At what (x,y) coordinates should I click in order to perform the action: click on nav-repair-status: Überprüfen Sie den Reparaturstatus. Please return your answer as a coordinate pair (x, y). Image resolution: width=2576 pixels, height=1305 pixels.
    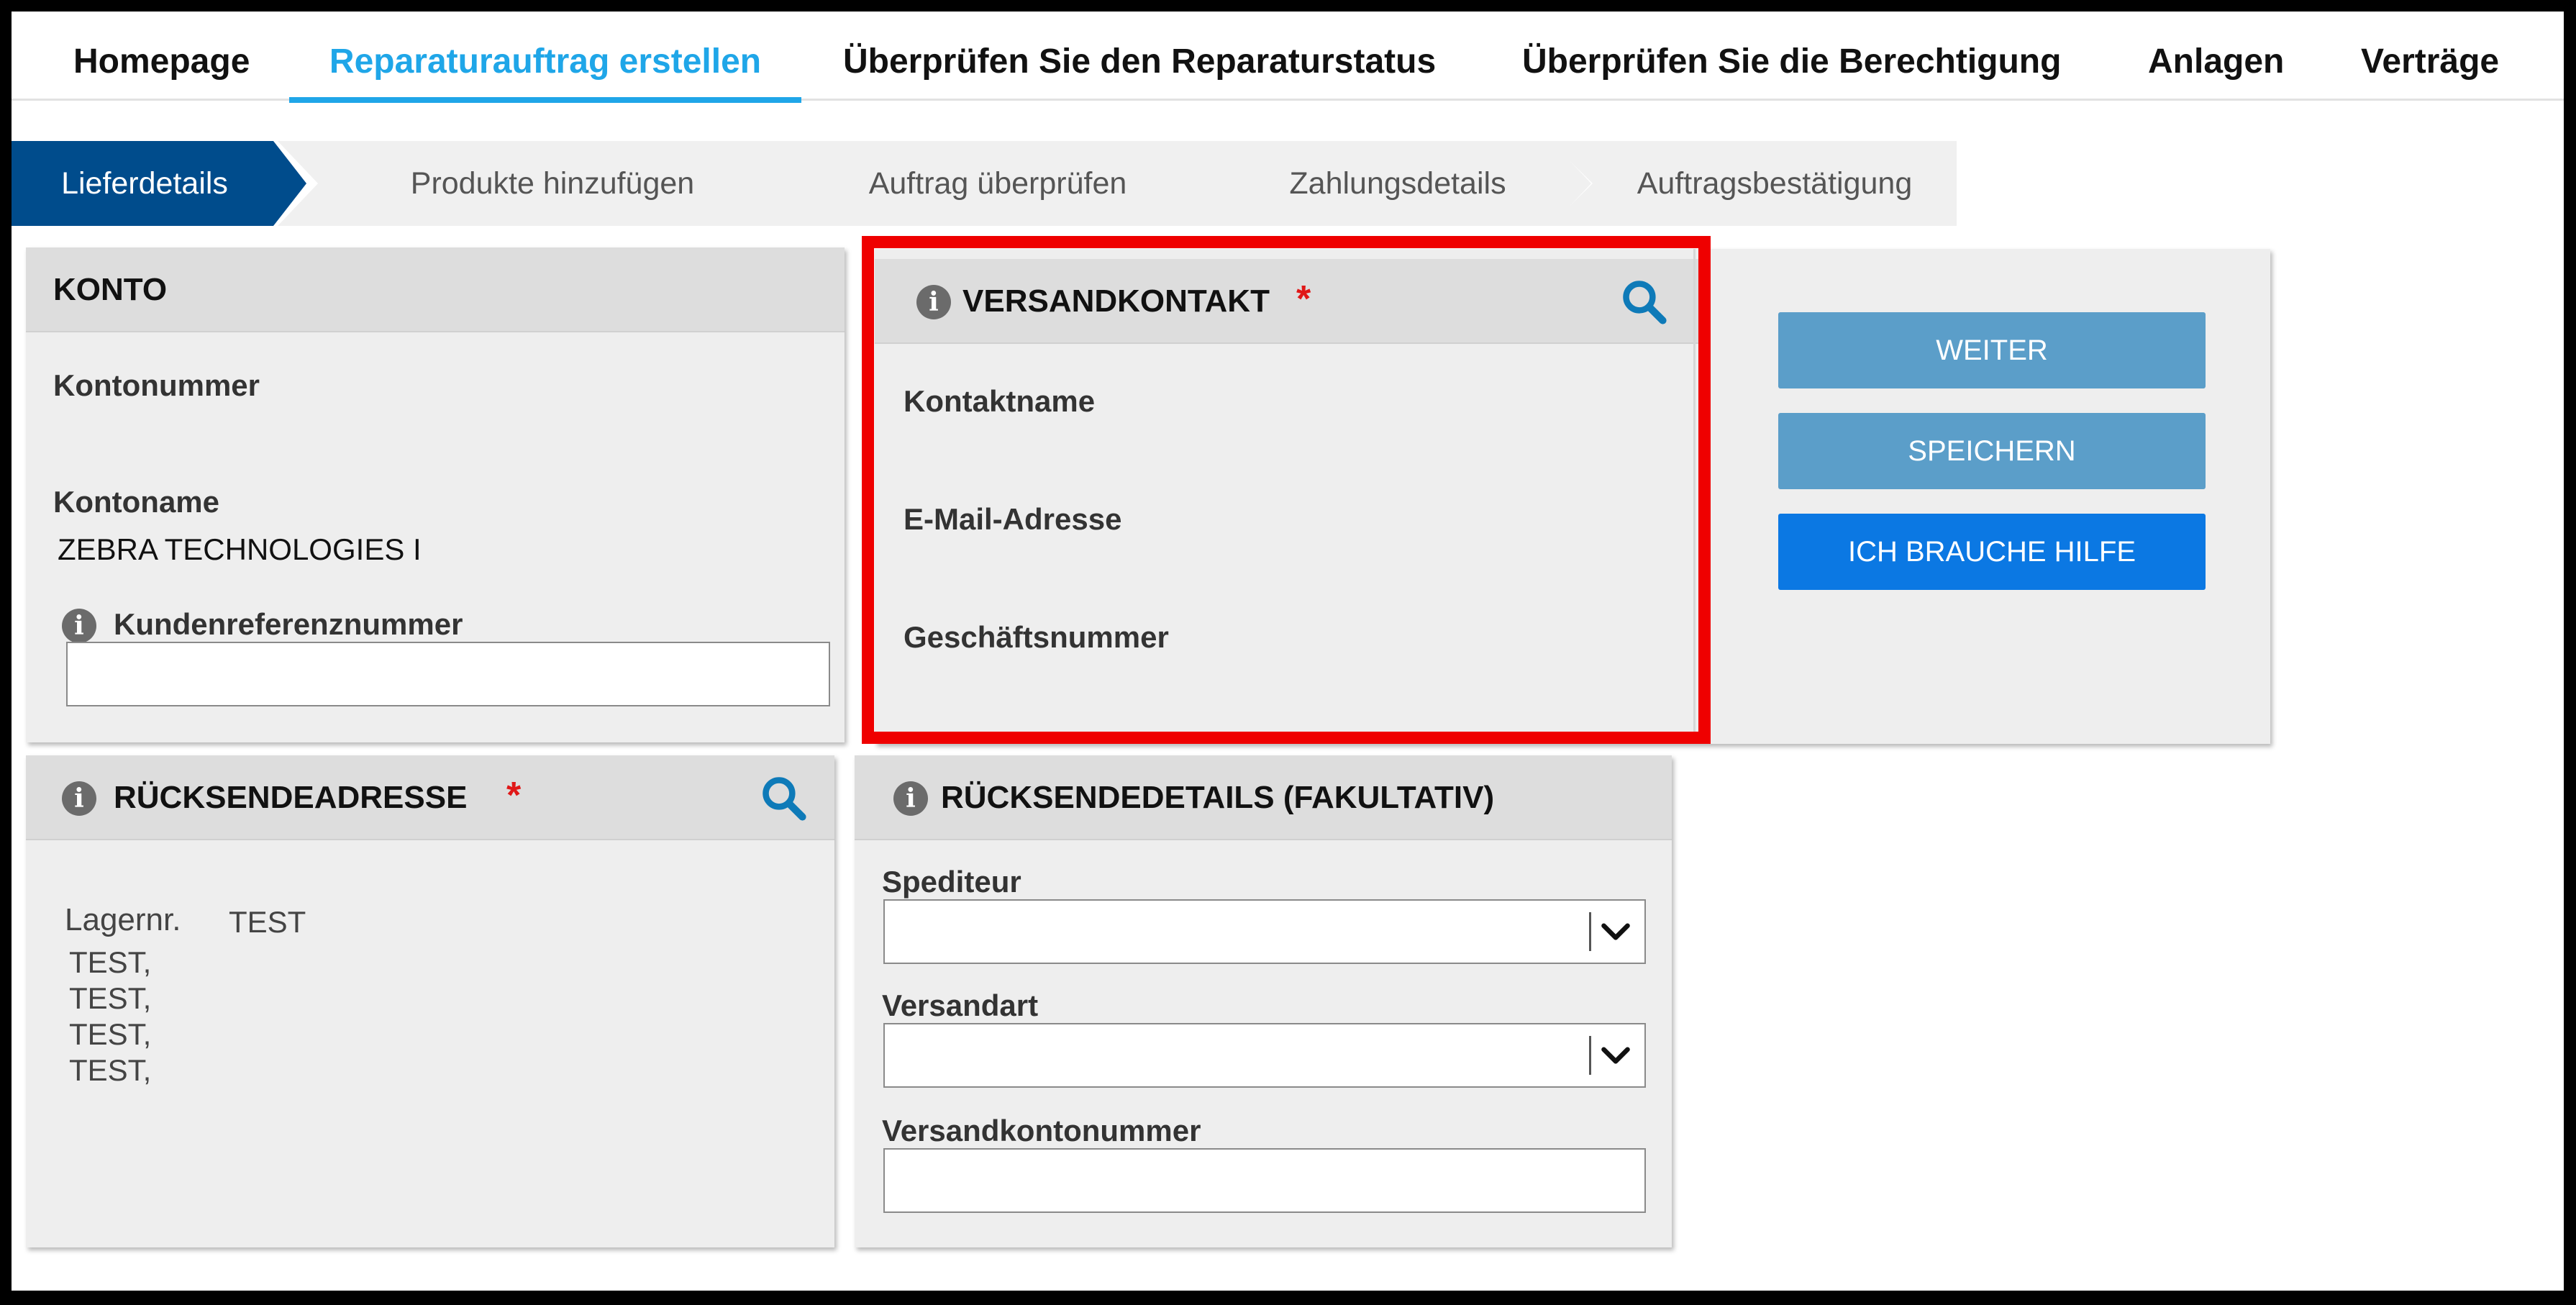
    Looking at the image, I should click on (1139, 56).